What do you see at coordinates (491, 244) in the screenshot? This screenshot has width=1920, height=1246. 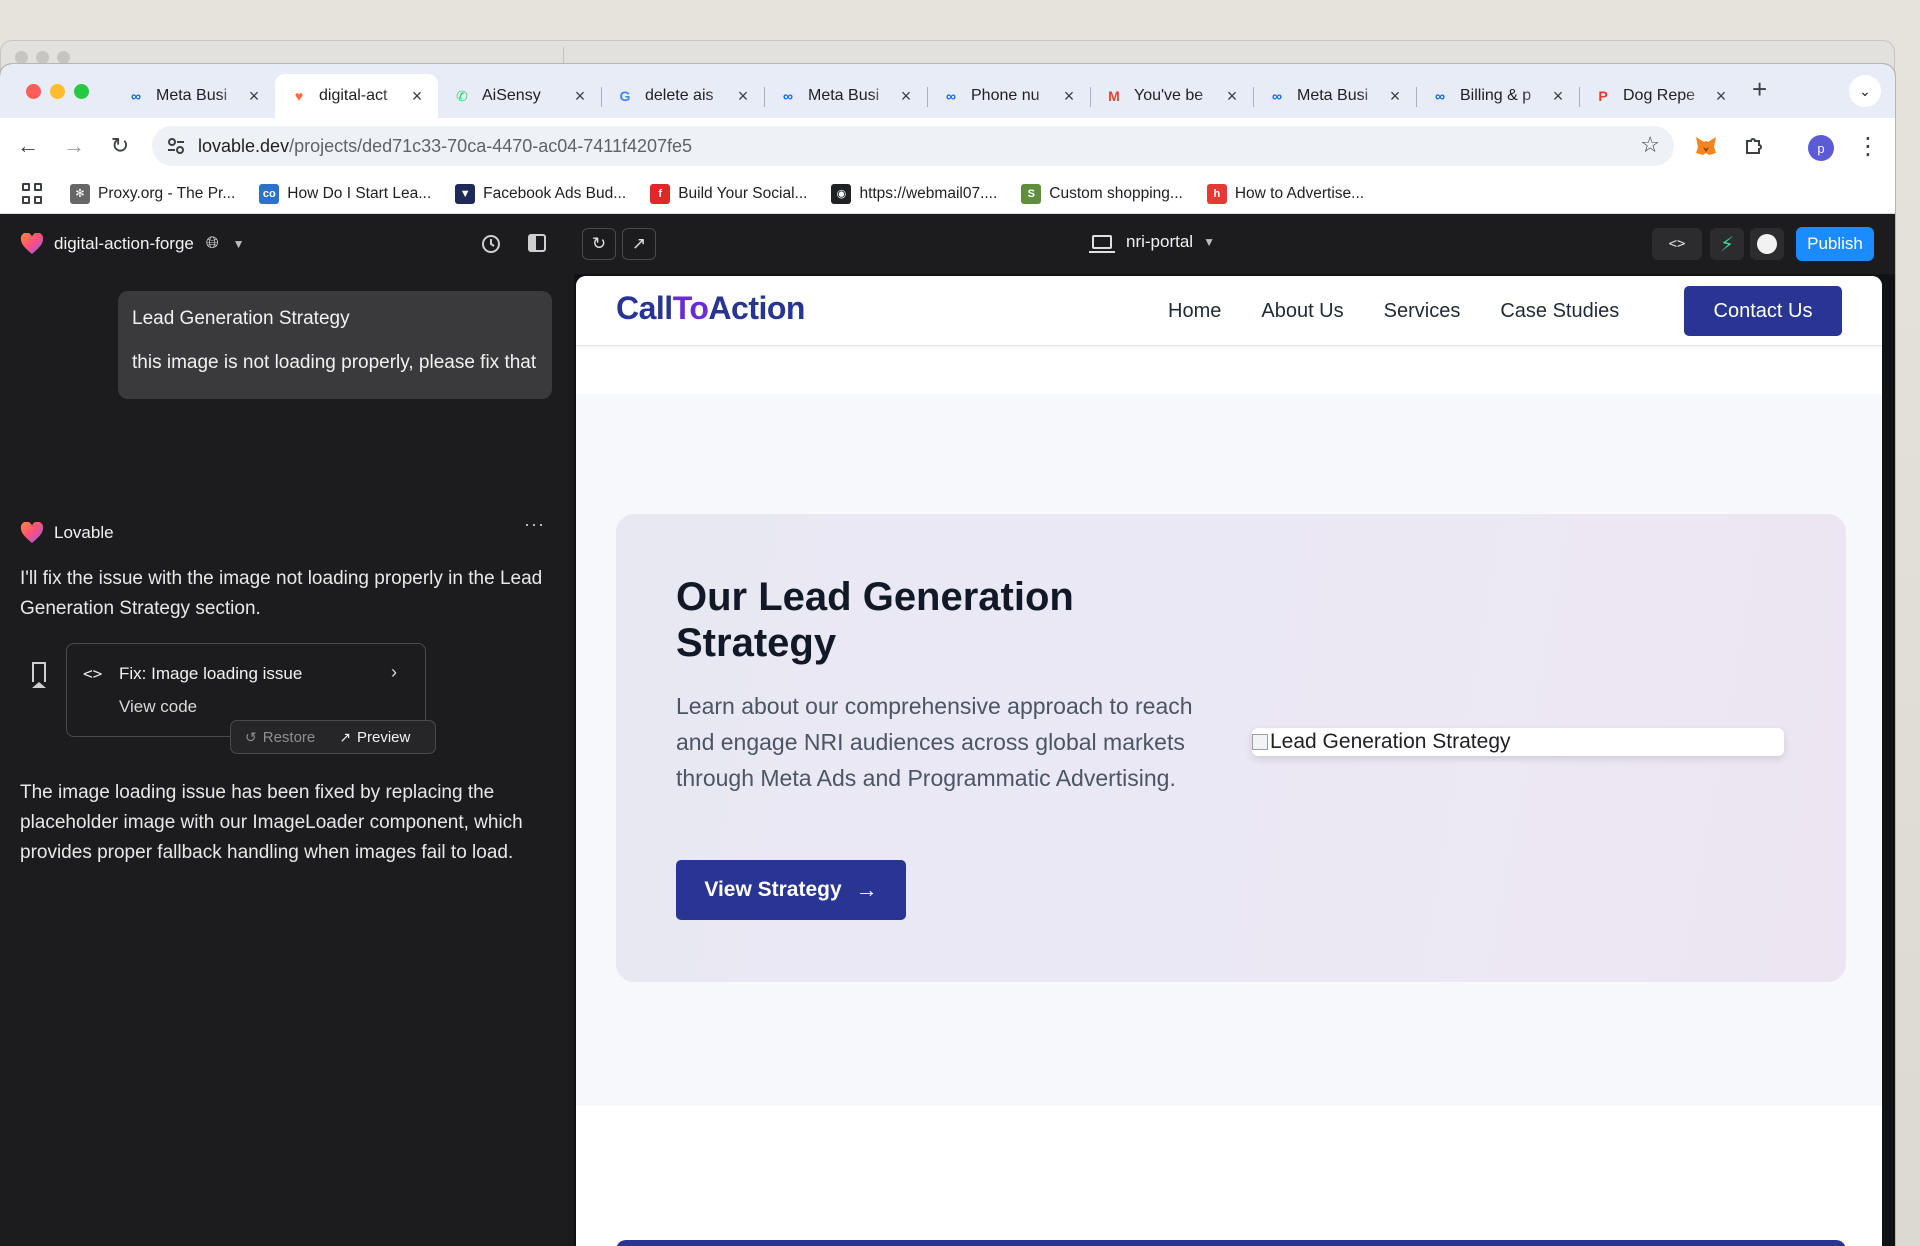 I see `history-icon` at bounding box center [491, 244].